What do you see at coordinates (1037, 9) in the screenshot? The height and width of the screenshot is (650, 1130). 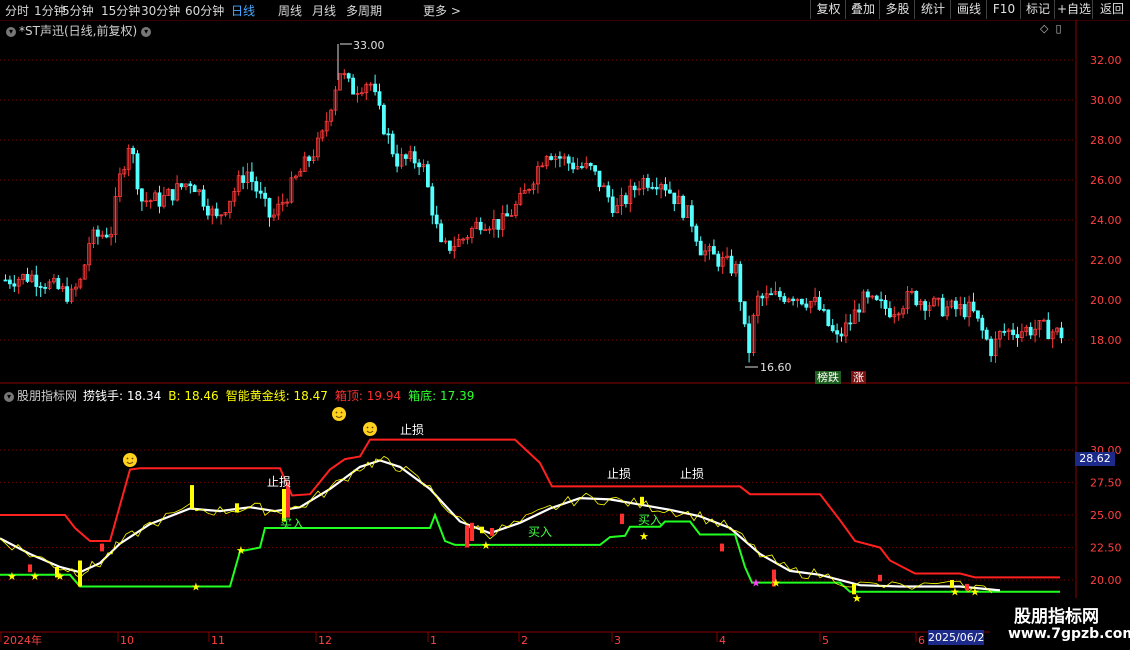 I see `toolbar-button-6: 标记` at bounding box center [1037, 9].